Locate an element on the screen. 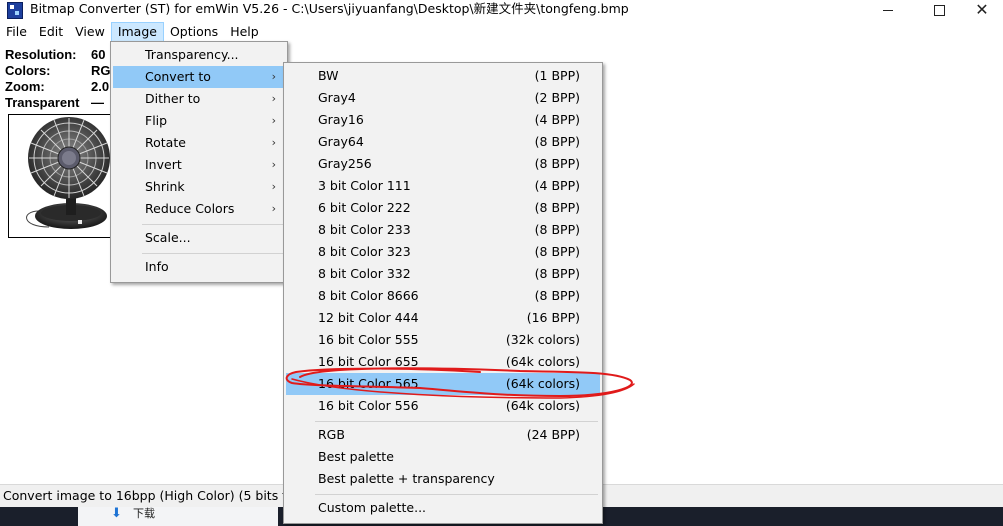 Image resolution: width=1003 pixels, height=526 pixels. taskbar-label: 下载 is located at coordinates (144, 513).